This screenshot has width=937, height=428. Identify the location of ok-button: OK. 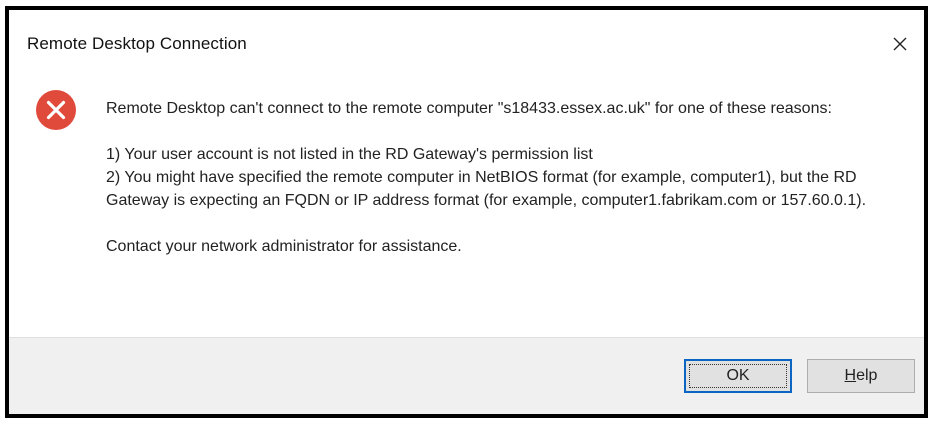
(738, 376).